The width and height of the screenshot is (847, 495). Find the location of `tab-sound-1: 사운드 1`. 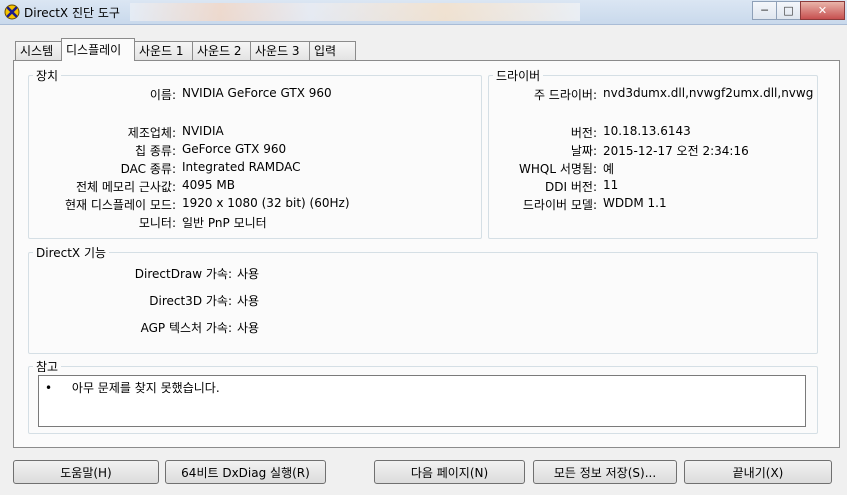

tab-sound-1: 사운드 1 is located at coordinates (164, 50).